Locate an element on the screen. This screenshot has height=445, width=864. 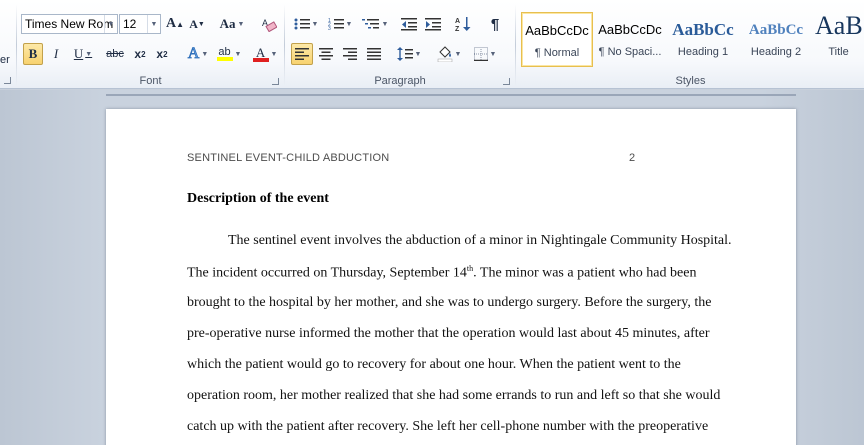
paragraph-group-label: Paragraph is located at coordinates (400, 81).